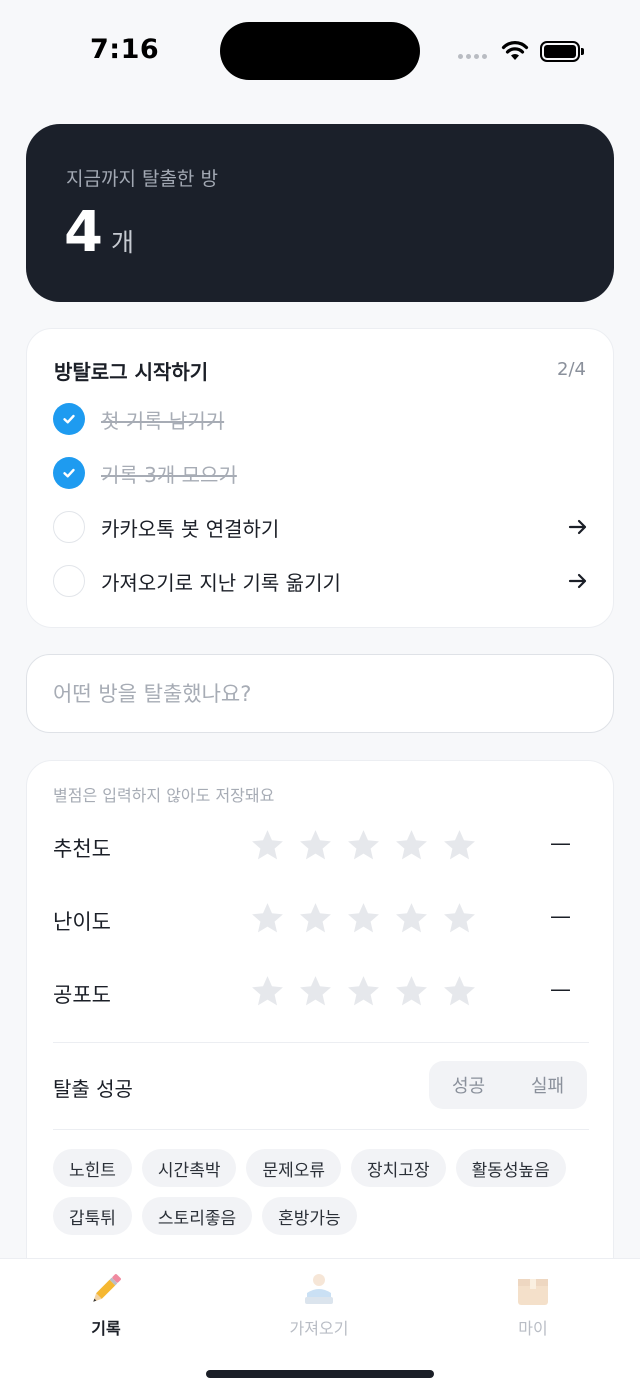 Image resolution: width=640 pixels, height=1391 pixels. Describe the element at coordinates (515, 50) in the screenshot. I see `wifi-icon` at that location.